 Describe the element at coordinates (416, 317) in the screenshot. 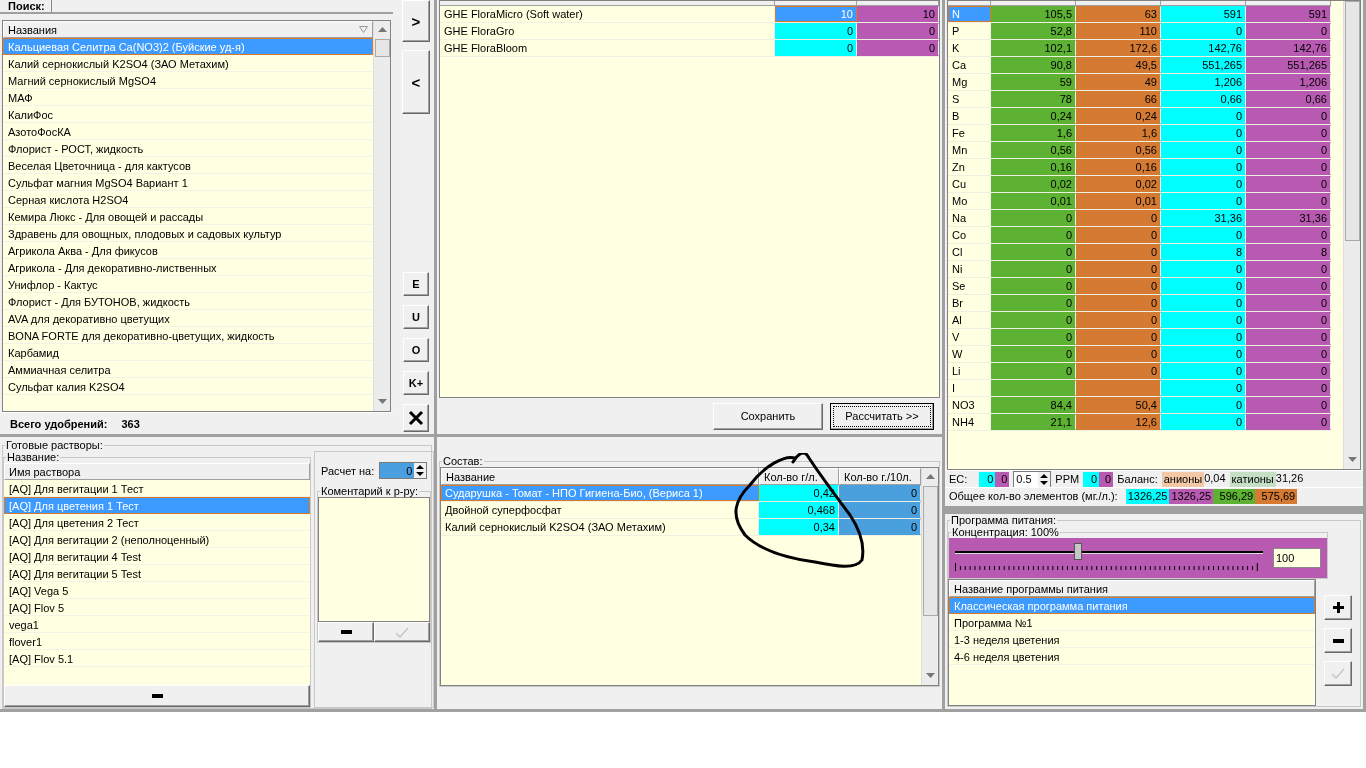

I see `tool-button: U` at that location.